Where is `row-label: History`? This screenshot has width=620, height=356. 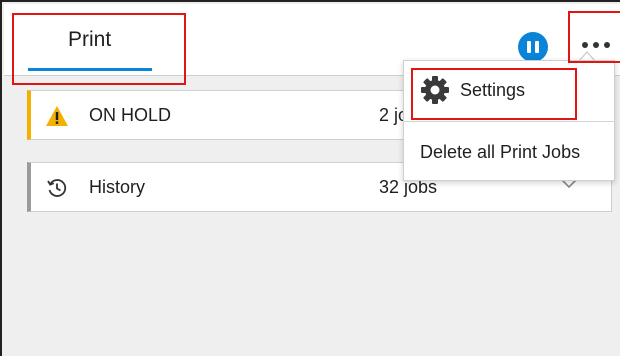
row-label: History is located at coordinates (117, 186).